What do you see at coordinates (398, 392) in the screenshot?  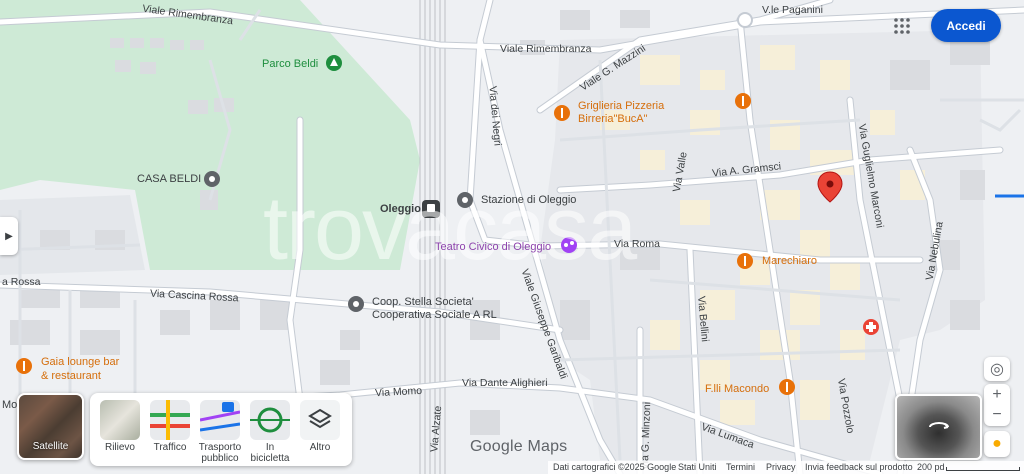 I see `street-label: Via Momo` at bounding box center [398, 392].